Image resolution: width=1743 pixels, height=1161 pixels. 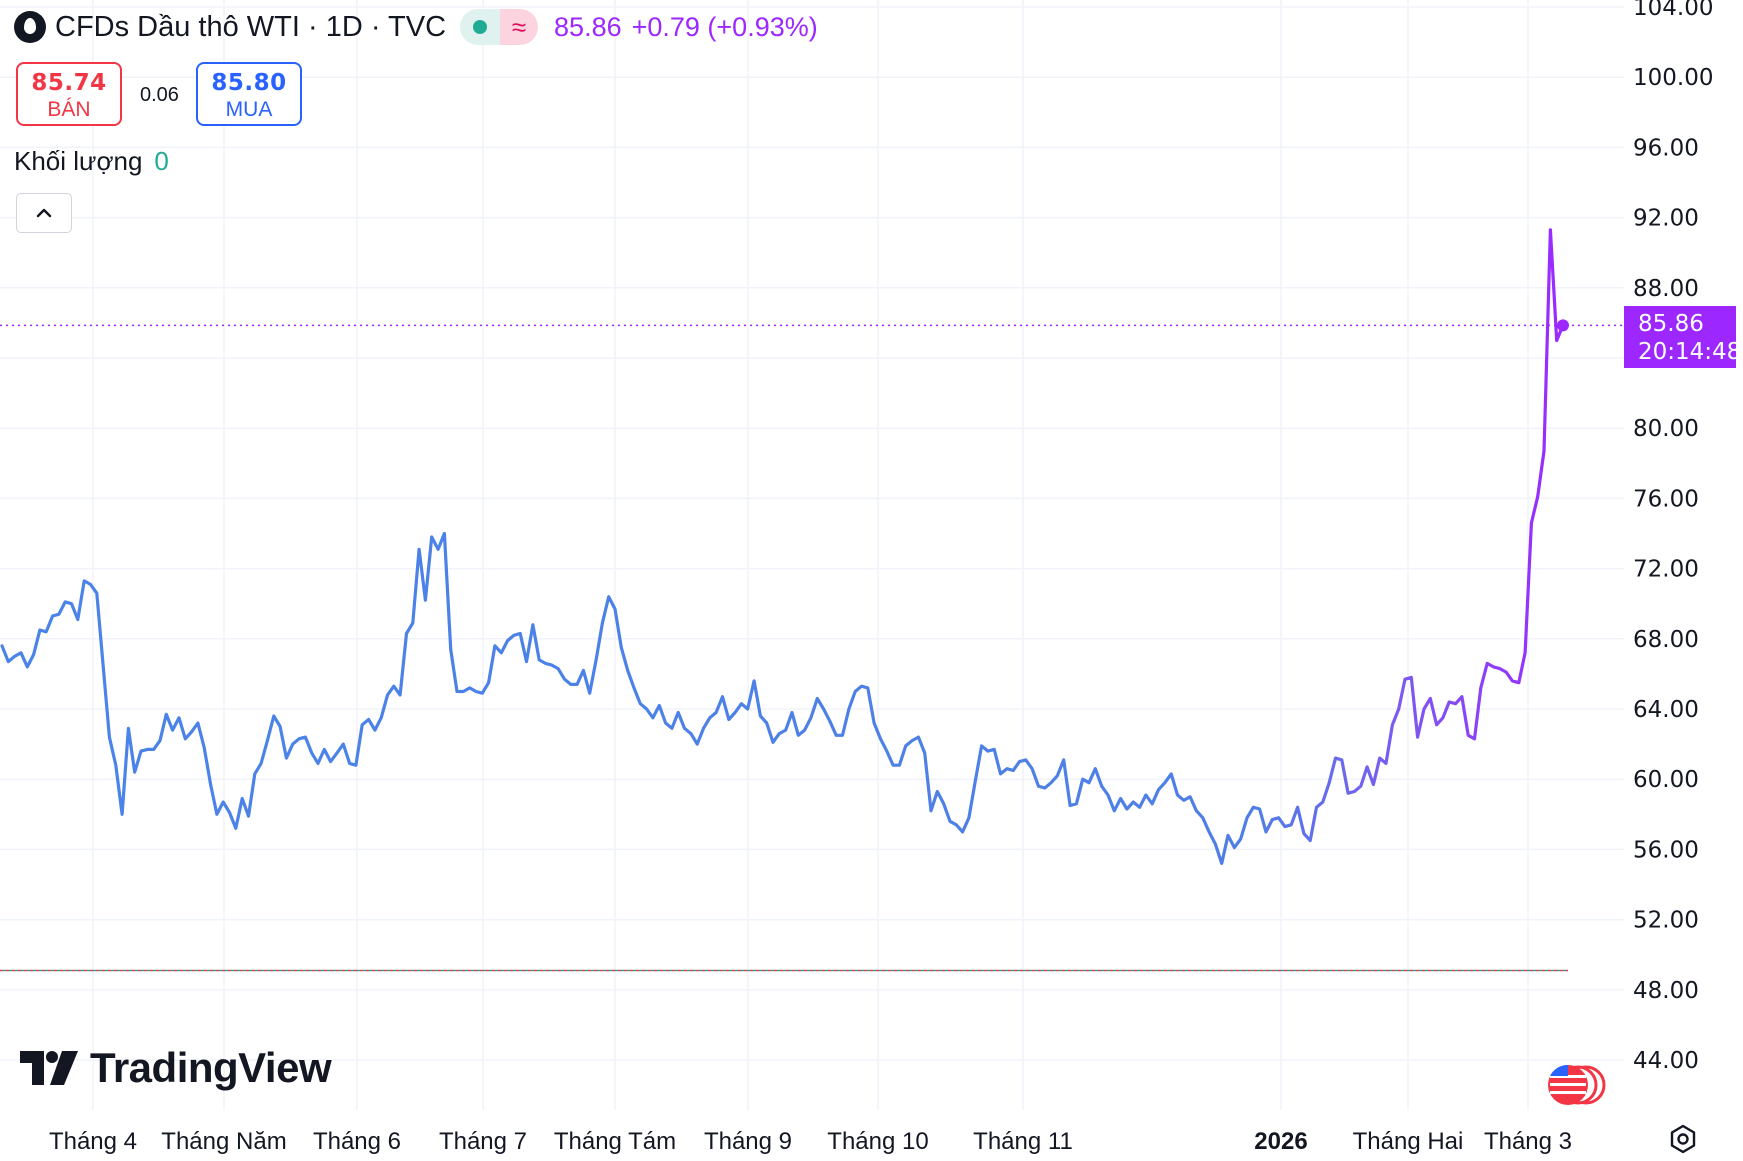 What do you see at coordinates (1666, 148) in the screenshot?
I see `y-tick-label: 96.00` at bounding box center [1666, 148].